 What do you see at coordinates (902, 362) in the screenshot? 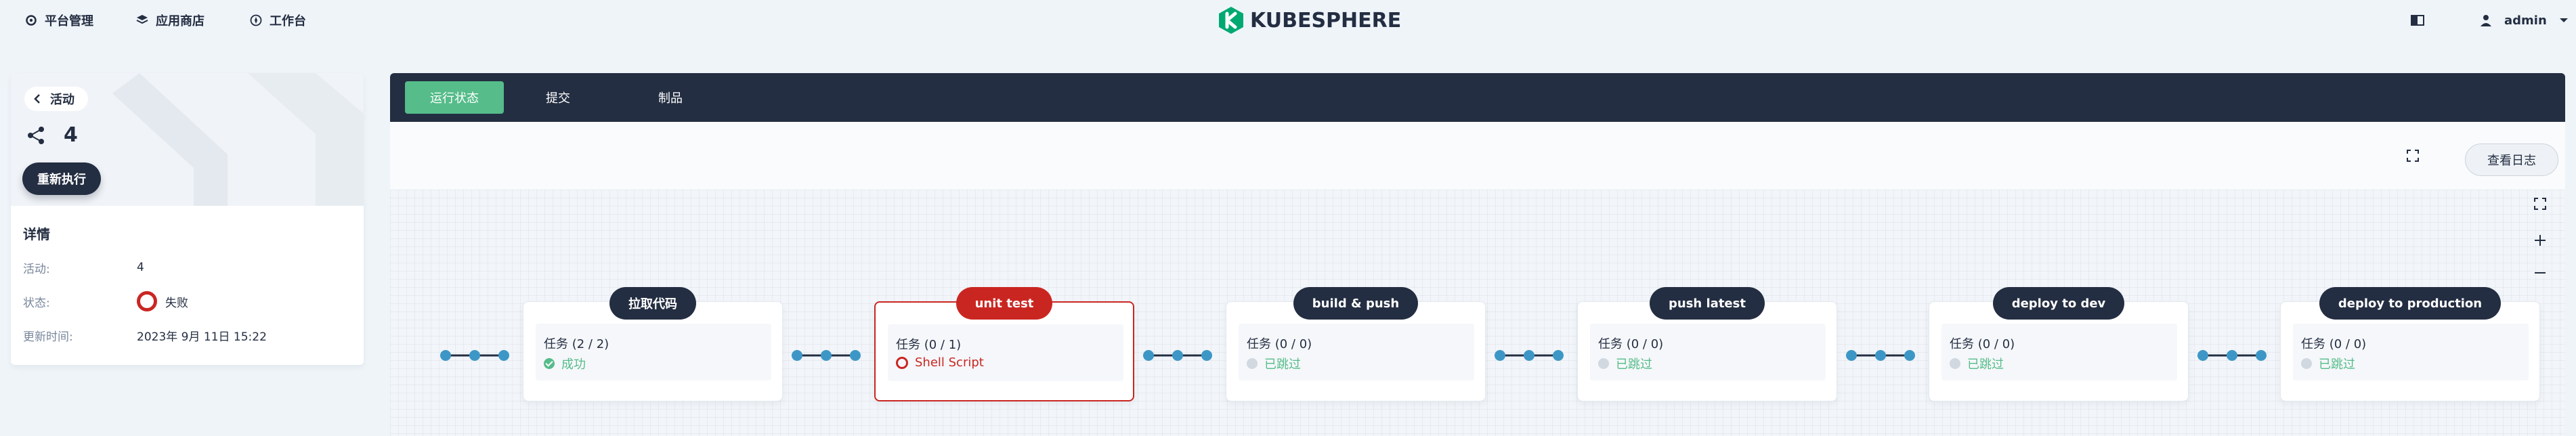
I see `failed-icon` at bounding box center [902, 362].